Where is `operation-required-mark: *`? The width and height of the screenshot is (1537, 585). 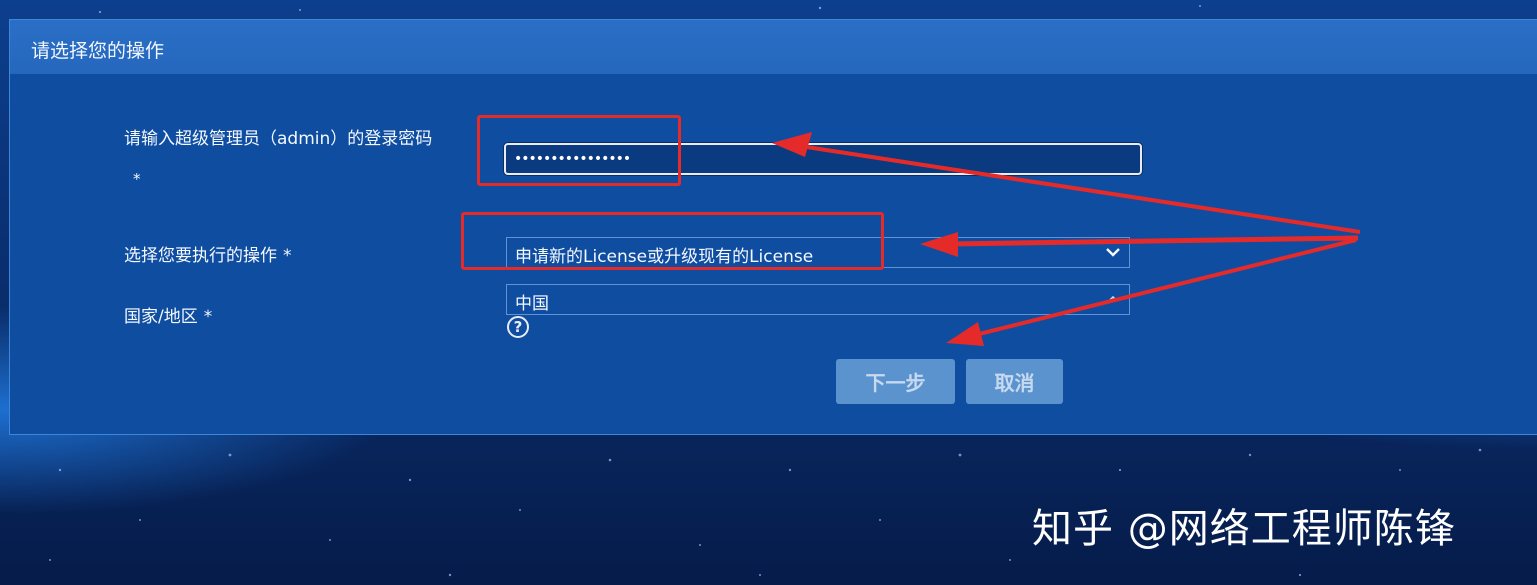 operation-required-mark: * is located at coordinates (287, 256).